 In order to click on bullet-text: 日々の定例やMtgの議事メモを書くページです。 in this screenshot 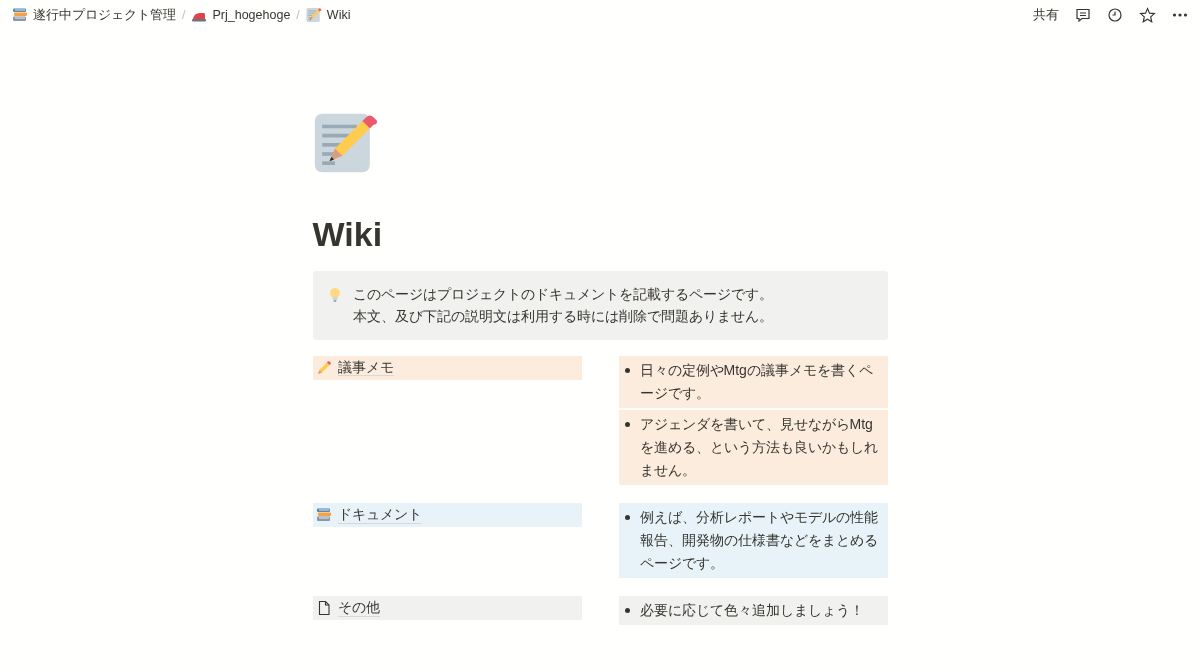, I will do `click(756, 381)`.